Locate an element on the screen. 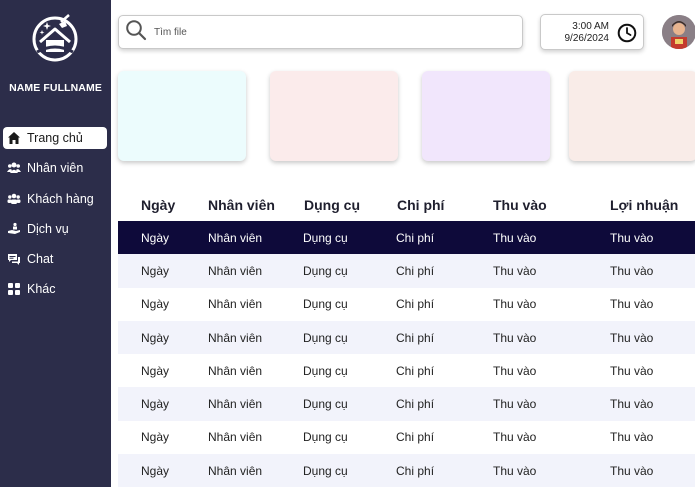 The image size is (695, 487). sidebar-item-chat: Chat is located at coordinates (55, 259).